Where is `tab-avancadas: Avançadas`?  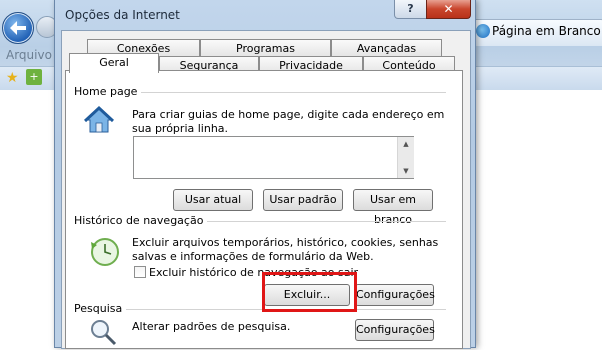 tab-avancadas: Avançadas is located at coordinates (386, 47).